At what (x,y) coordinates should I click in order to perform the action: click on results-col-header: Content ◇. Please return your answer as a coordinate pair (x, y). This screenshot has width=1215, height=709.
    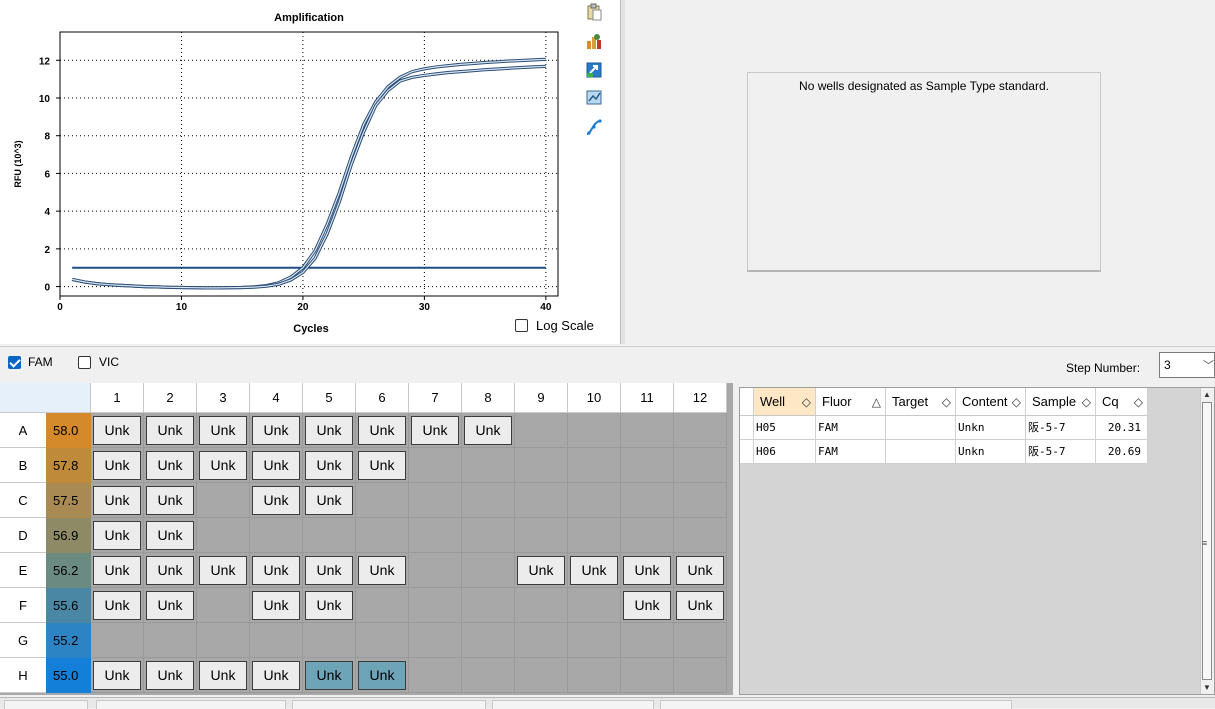
    Looking at the image, I should click on (991, 402).